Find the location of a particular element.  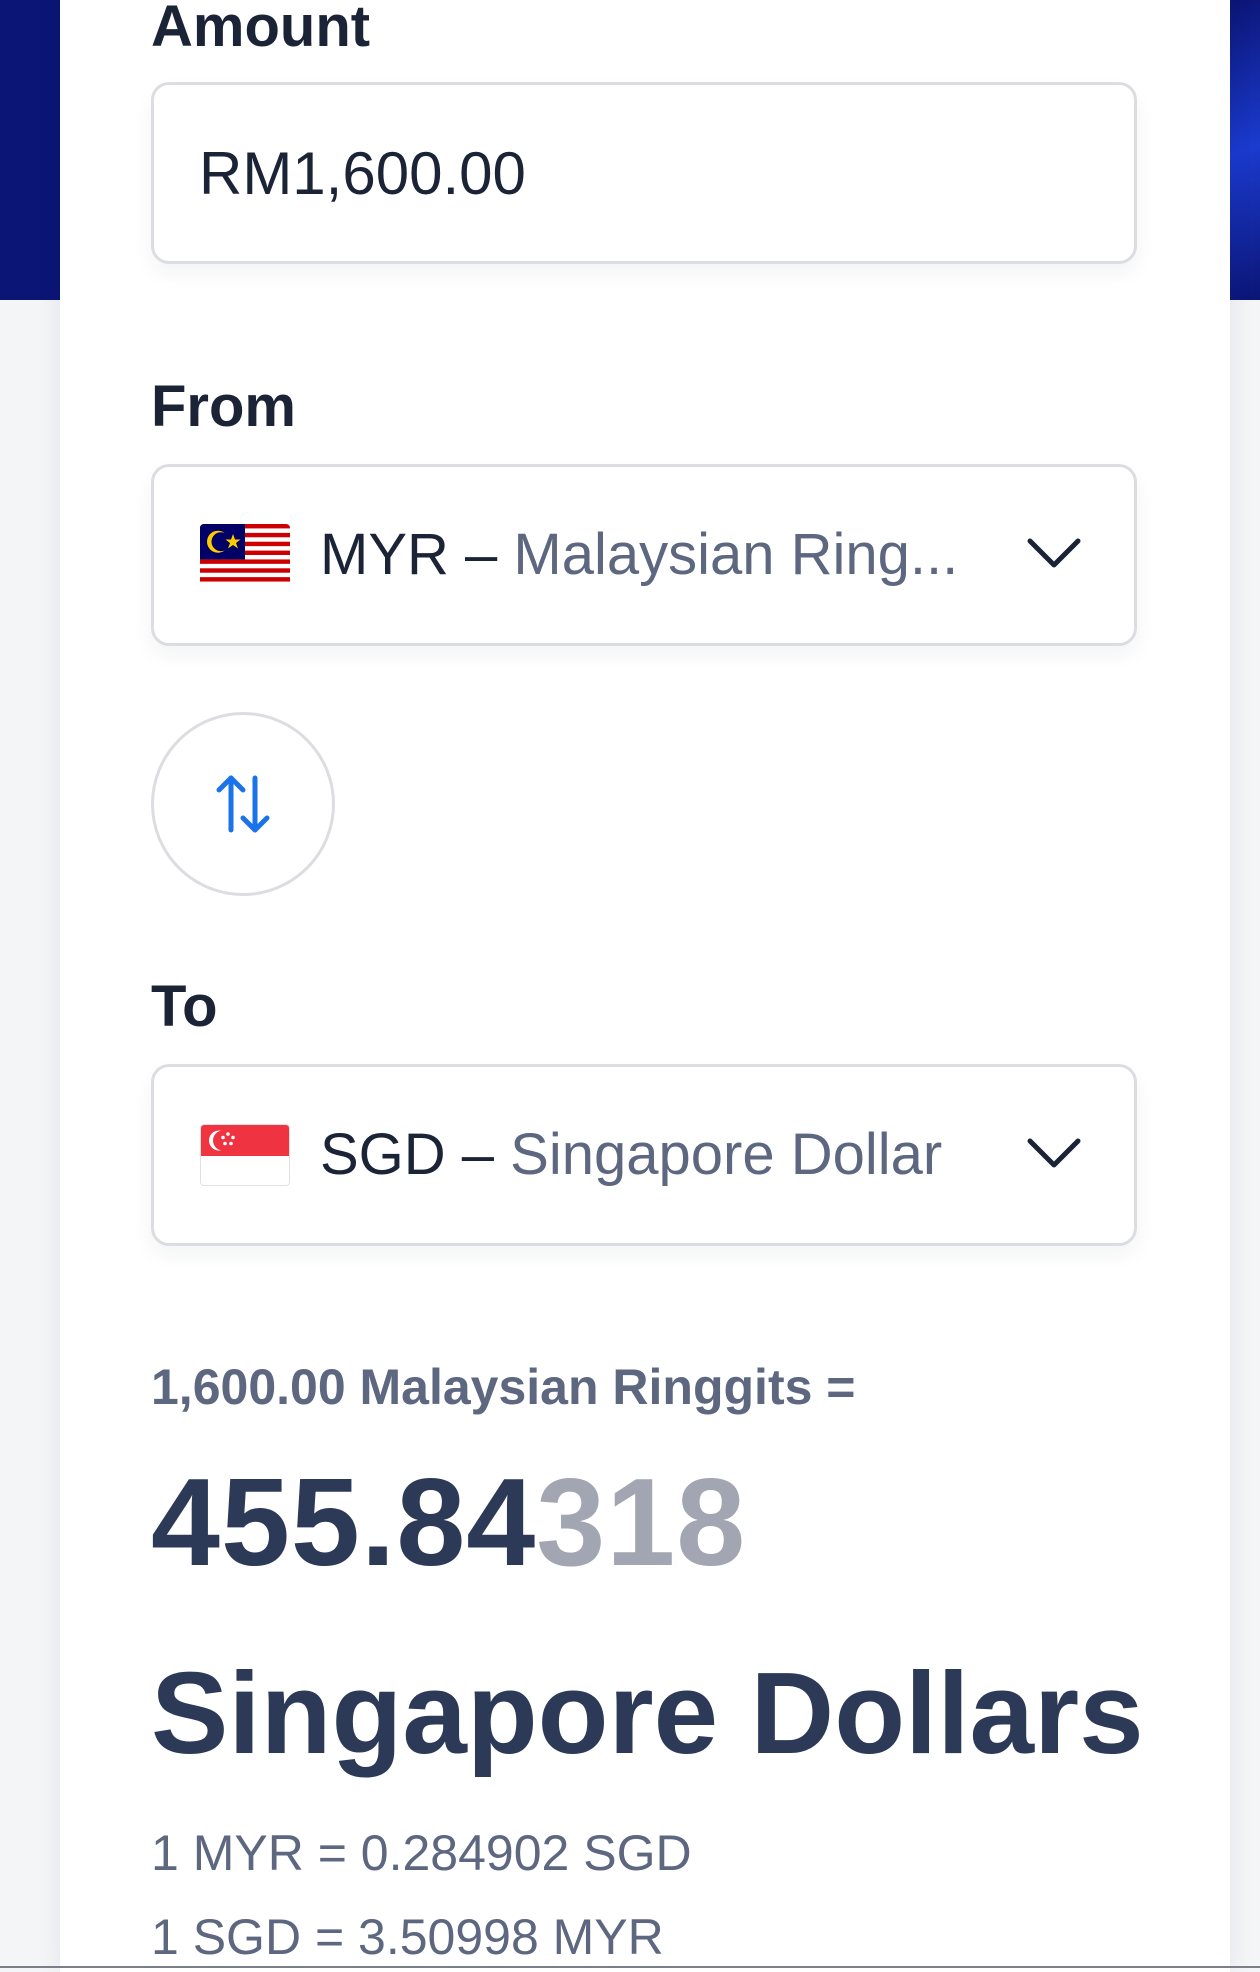

result-value-extra-digits: 318 is located at coordinates (641, 1523).